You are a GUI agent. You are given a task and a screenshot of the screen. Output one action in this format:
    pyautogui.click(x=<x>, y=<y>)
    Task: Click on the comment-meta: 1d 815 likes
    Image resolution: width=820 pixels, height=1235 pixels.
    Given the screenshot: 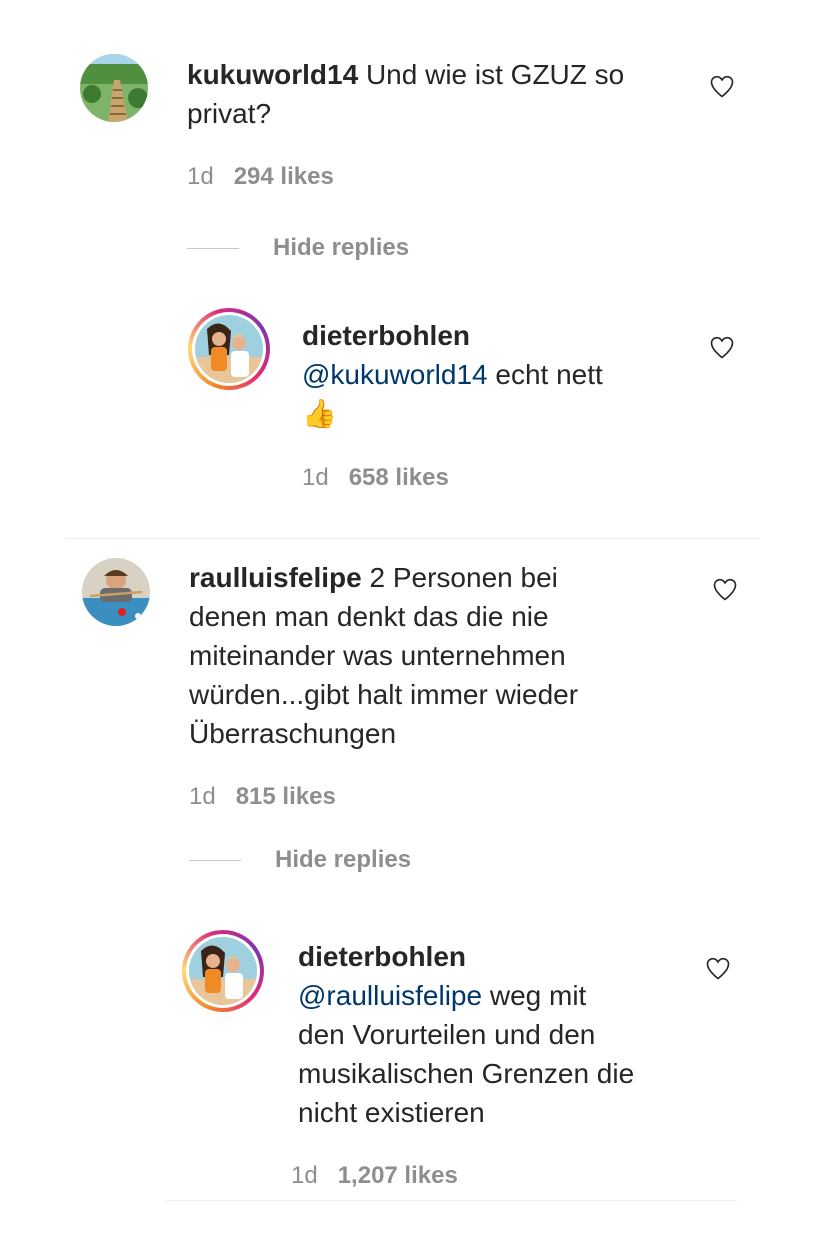 What is the action you would take?
    pyautogui.click(x=262, y=797)
    